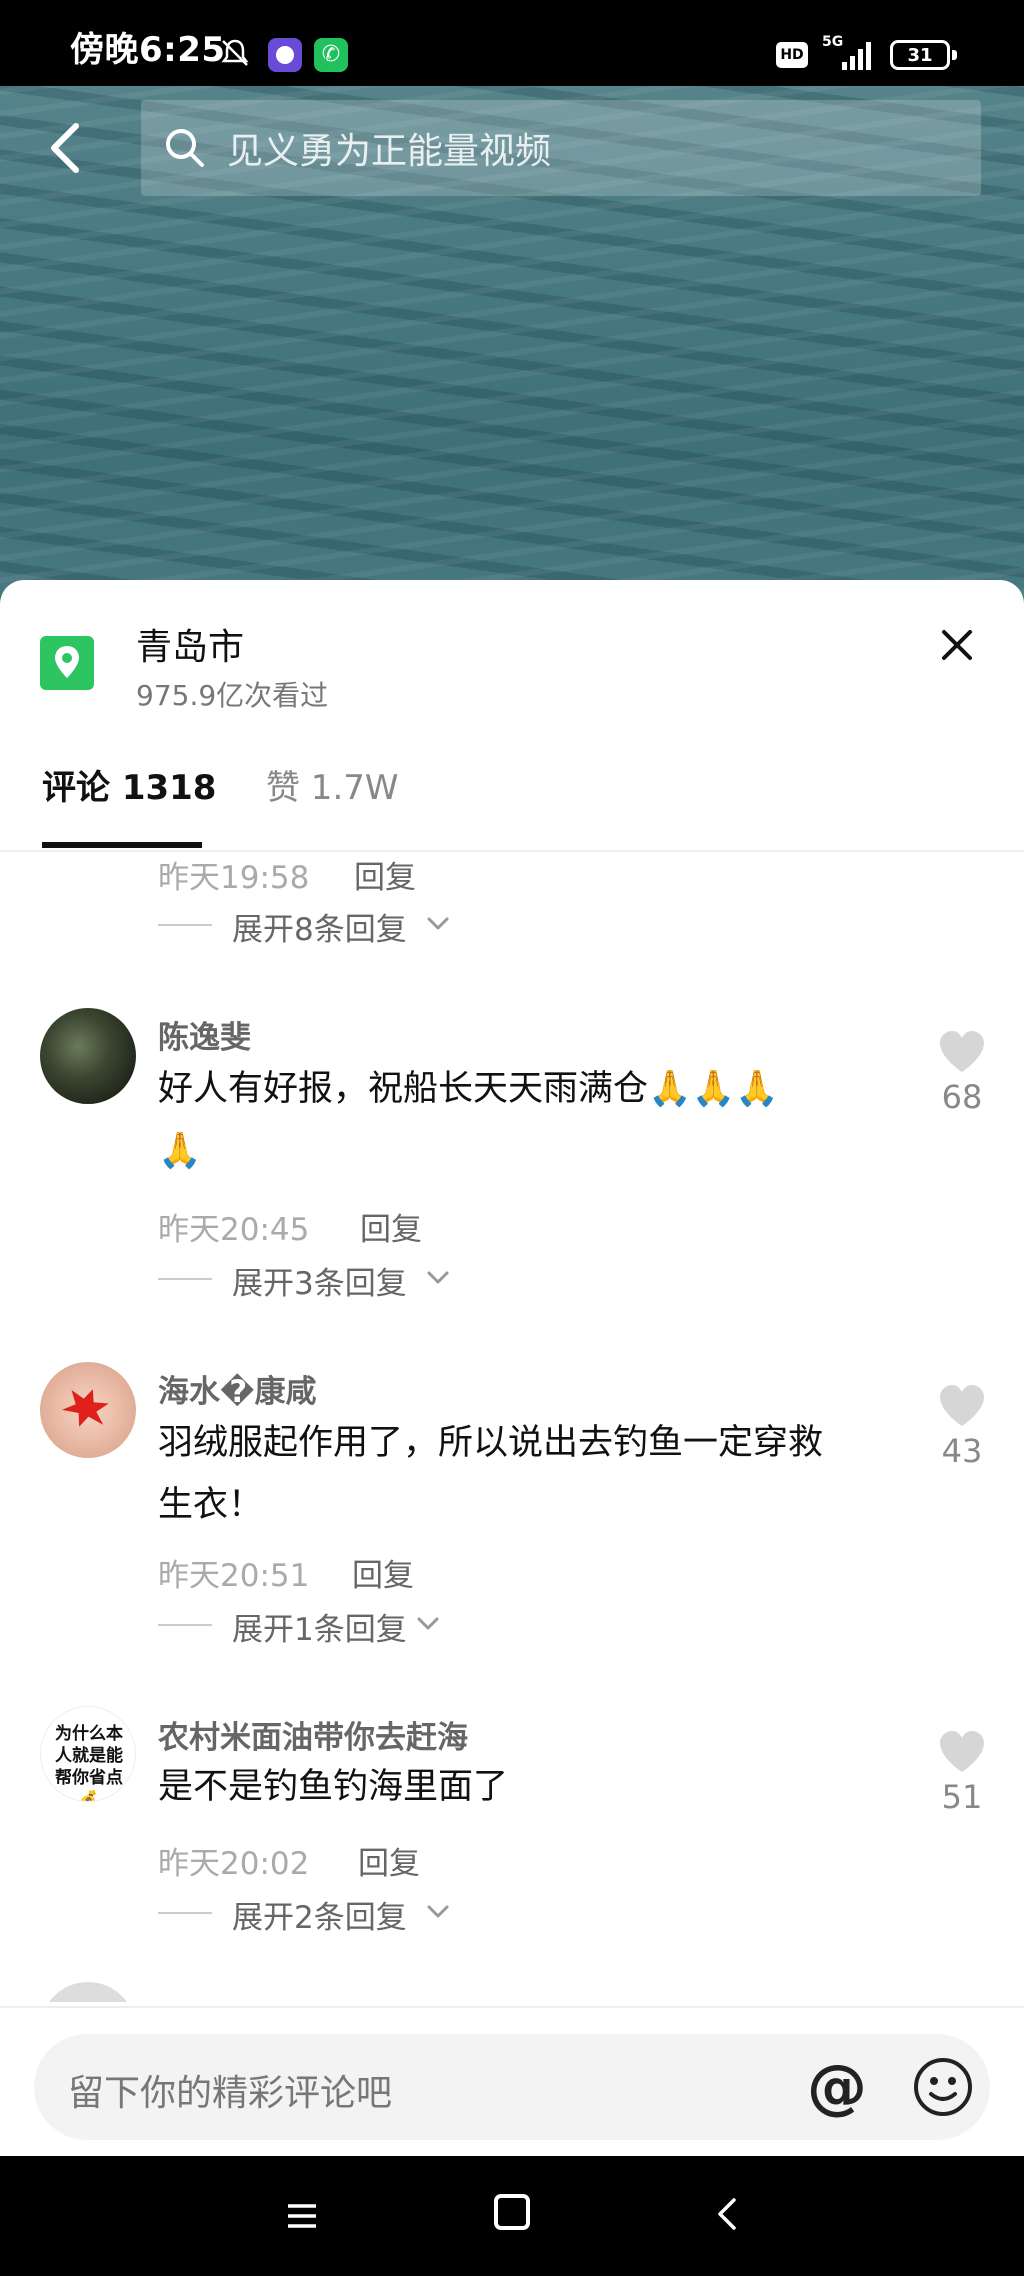 Image resolution: width=1024 pixels, height=2276 pixels. What do you see at coordinates (319, 930) in the screenshot?
I see `expand-text: 展开8条回复` at bounding box center [319, 930].